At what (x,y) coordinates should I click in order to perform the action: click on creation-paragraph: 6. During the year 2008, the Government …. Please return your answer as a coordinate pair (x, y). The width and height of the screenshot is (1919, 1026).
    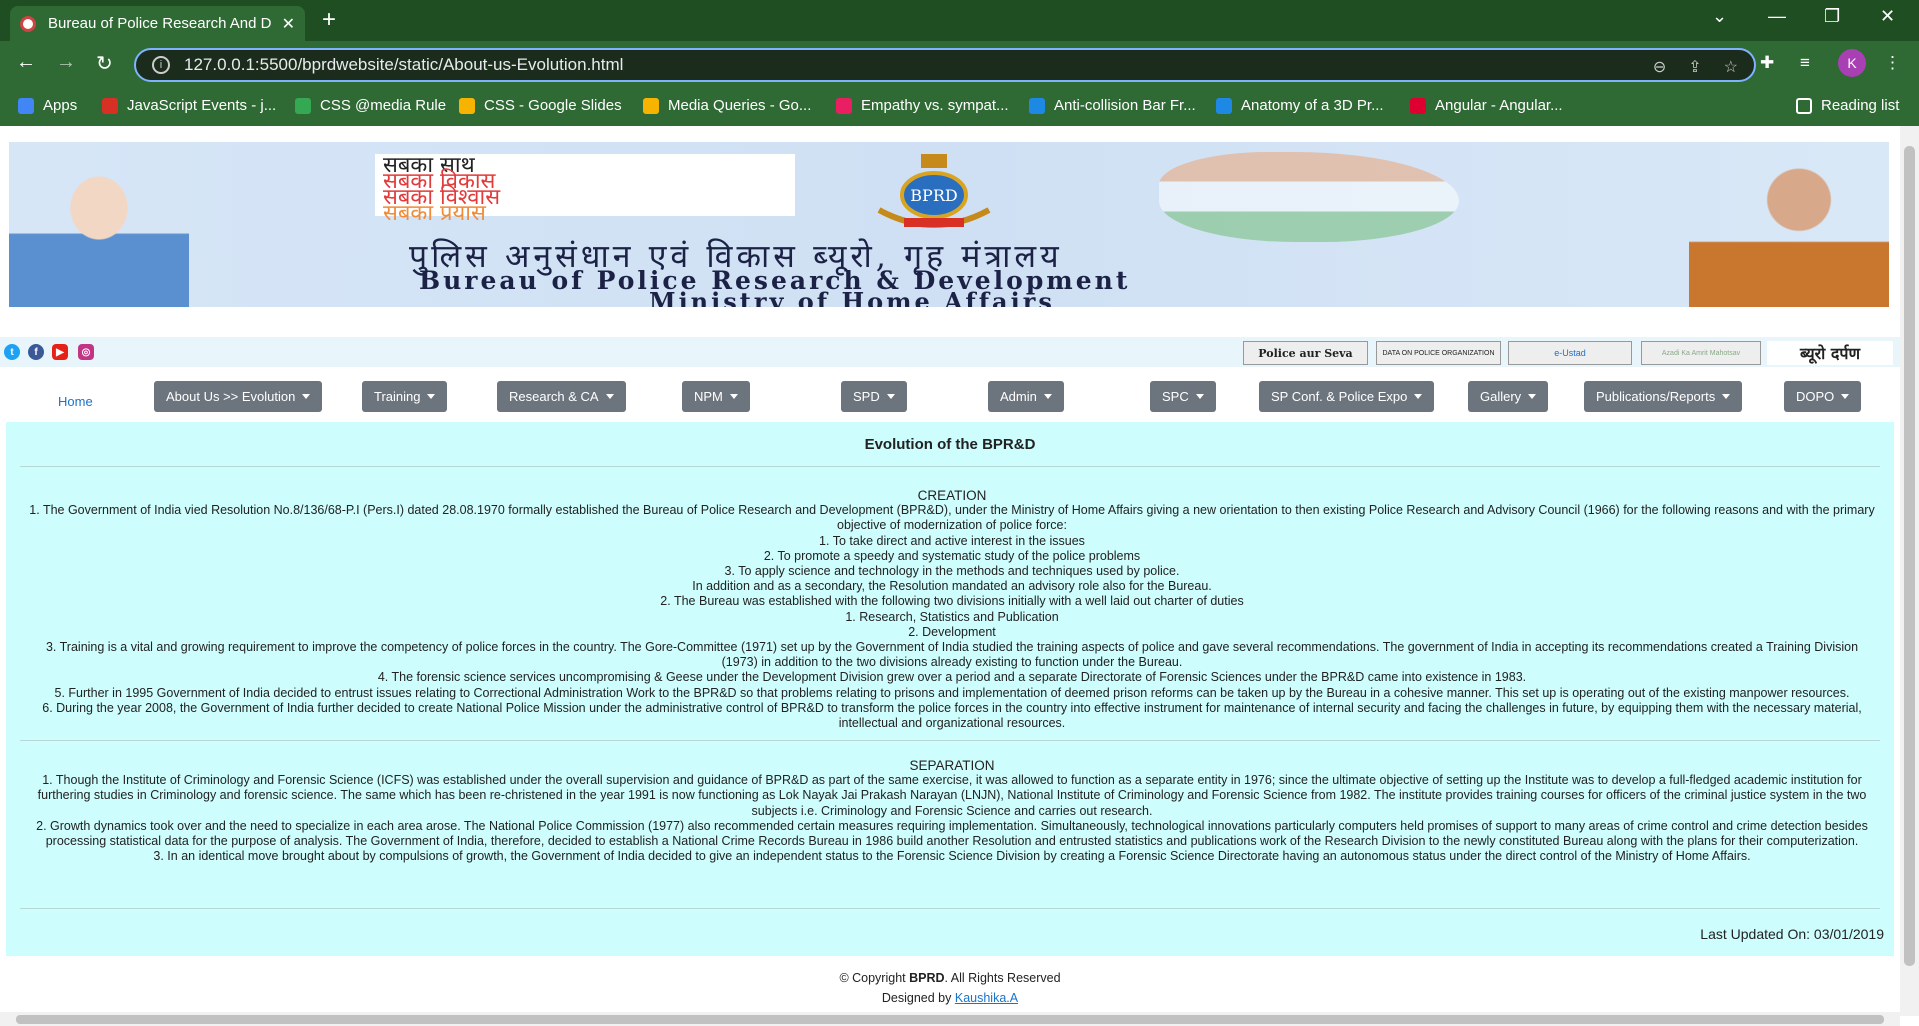
    Looking at the image, I should click on (952, 715).